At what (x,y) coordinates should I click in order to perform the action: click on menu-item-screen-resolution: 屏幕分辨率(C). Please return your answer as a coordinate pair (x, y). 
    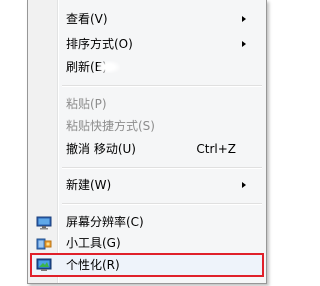
    Looking at the image, I should click on (147, 222).